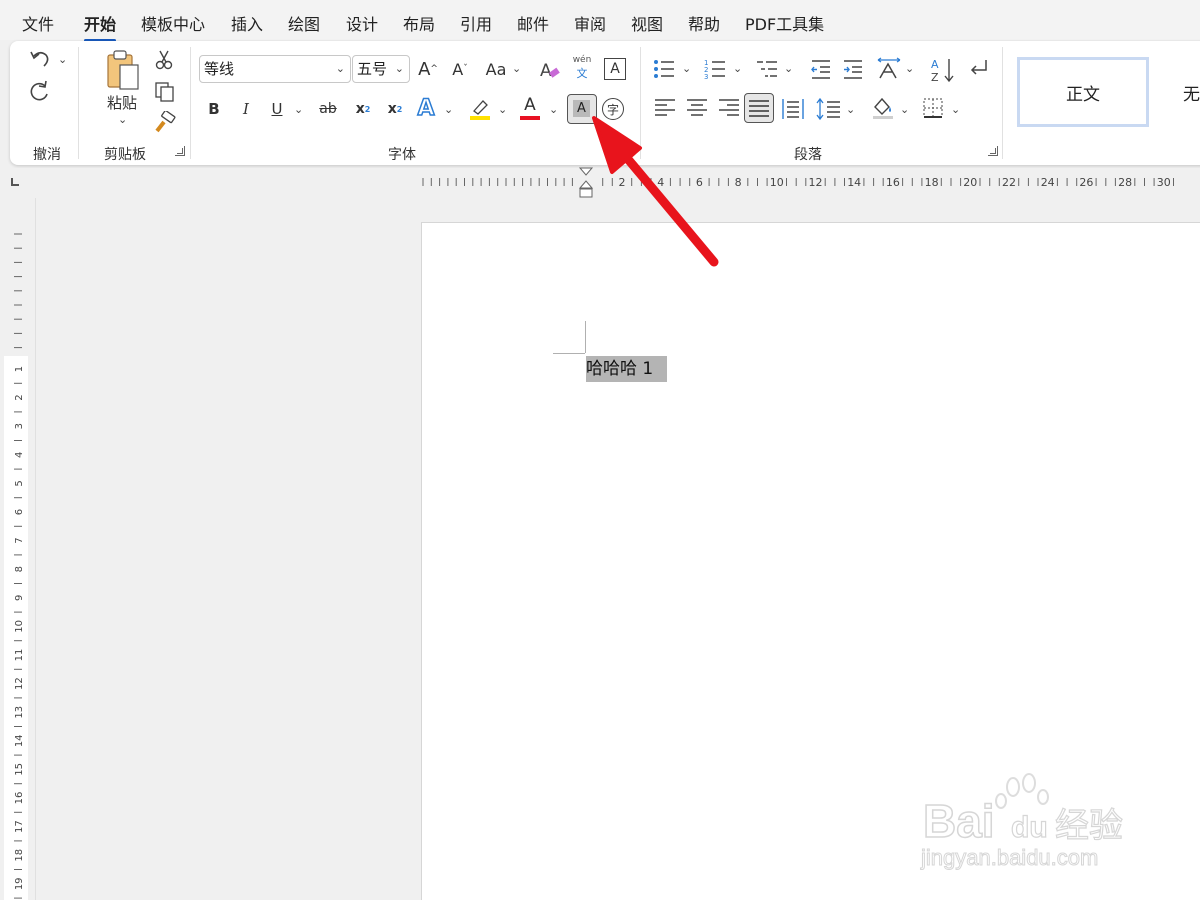 The image size is (1200, 900). What do you see at coordinates (392, 109) in the screenshot?
I see `superscript-label: x` at bounding box center [392, 109].